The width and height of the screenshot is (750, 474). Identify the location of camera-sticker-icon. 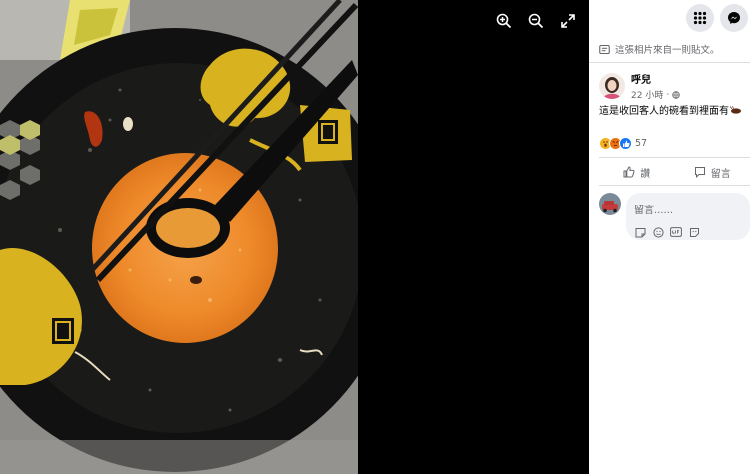
(694, 232).